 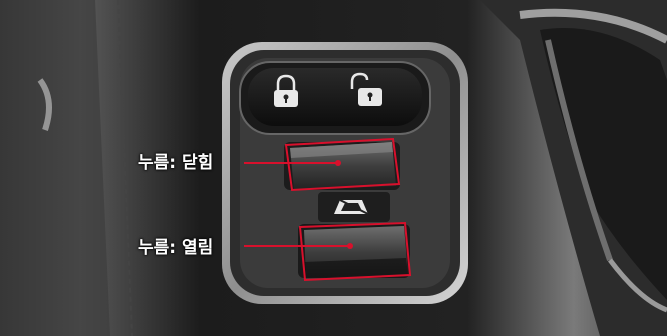 I want to click on callout-label-close: 누름: 닫힘, so click(x=176, y=163).